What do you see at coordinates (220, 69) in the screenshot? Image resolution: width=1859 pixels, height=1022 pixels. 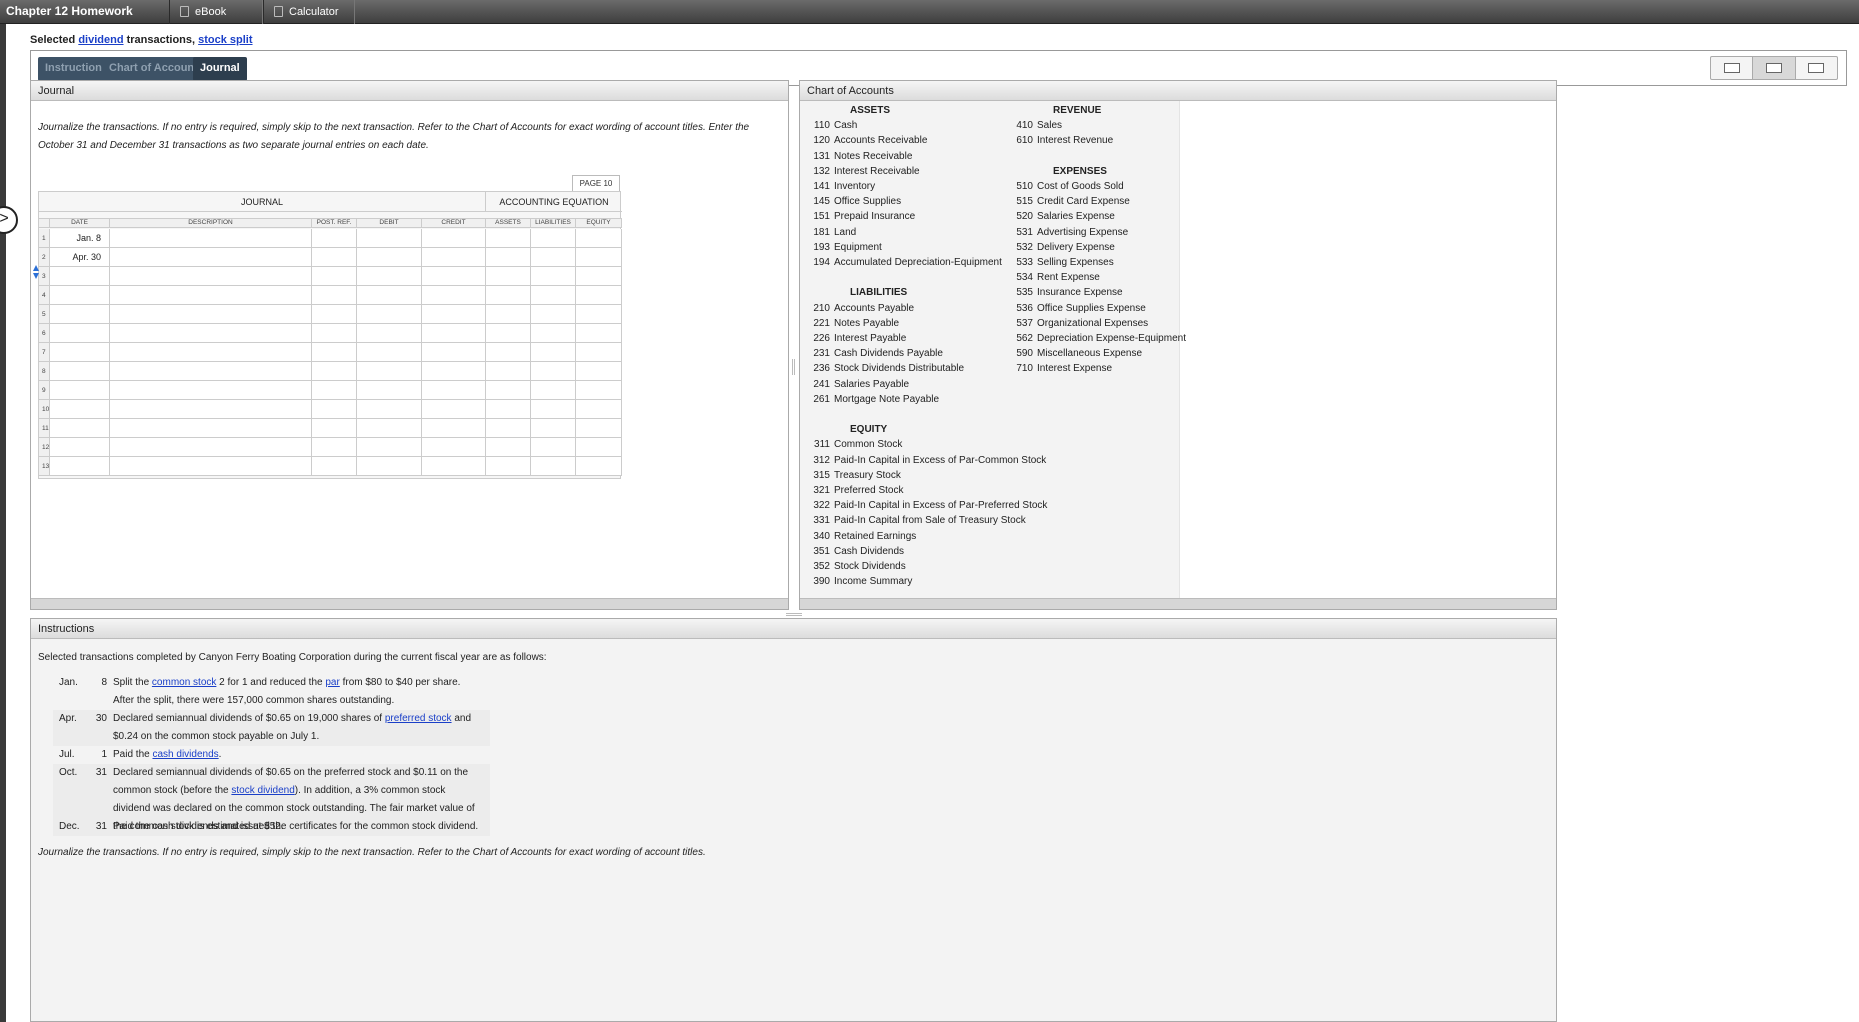 I see `tab-journal: Journal` at bounding box center [220, 69].